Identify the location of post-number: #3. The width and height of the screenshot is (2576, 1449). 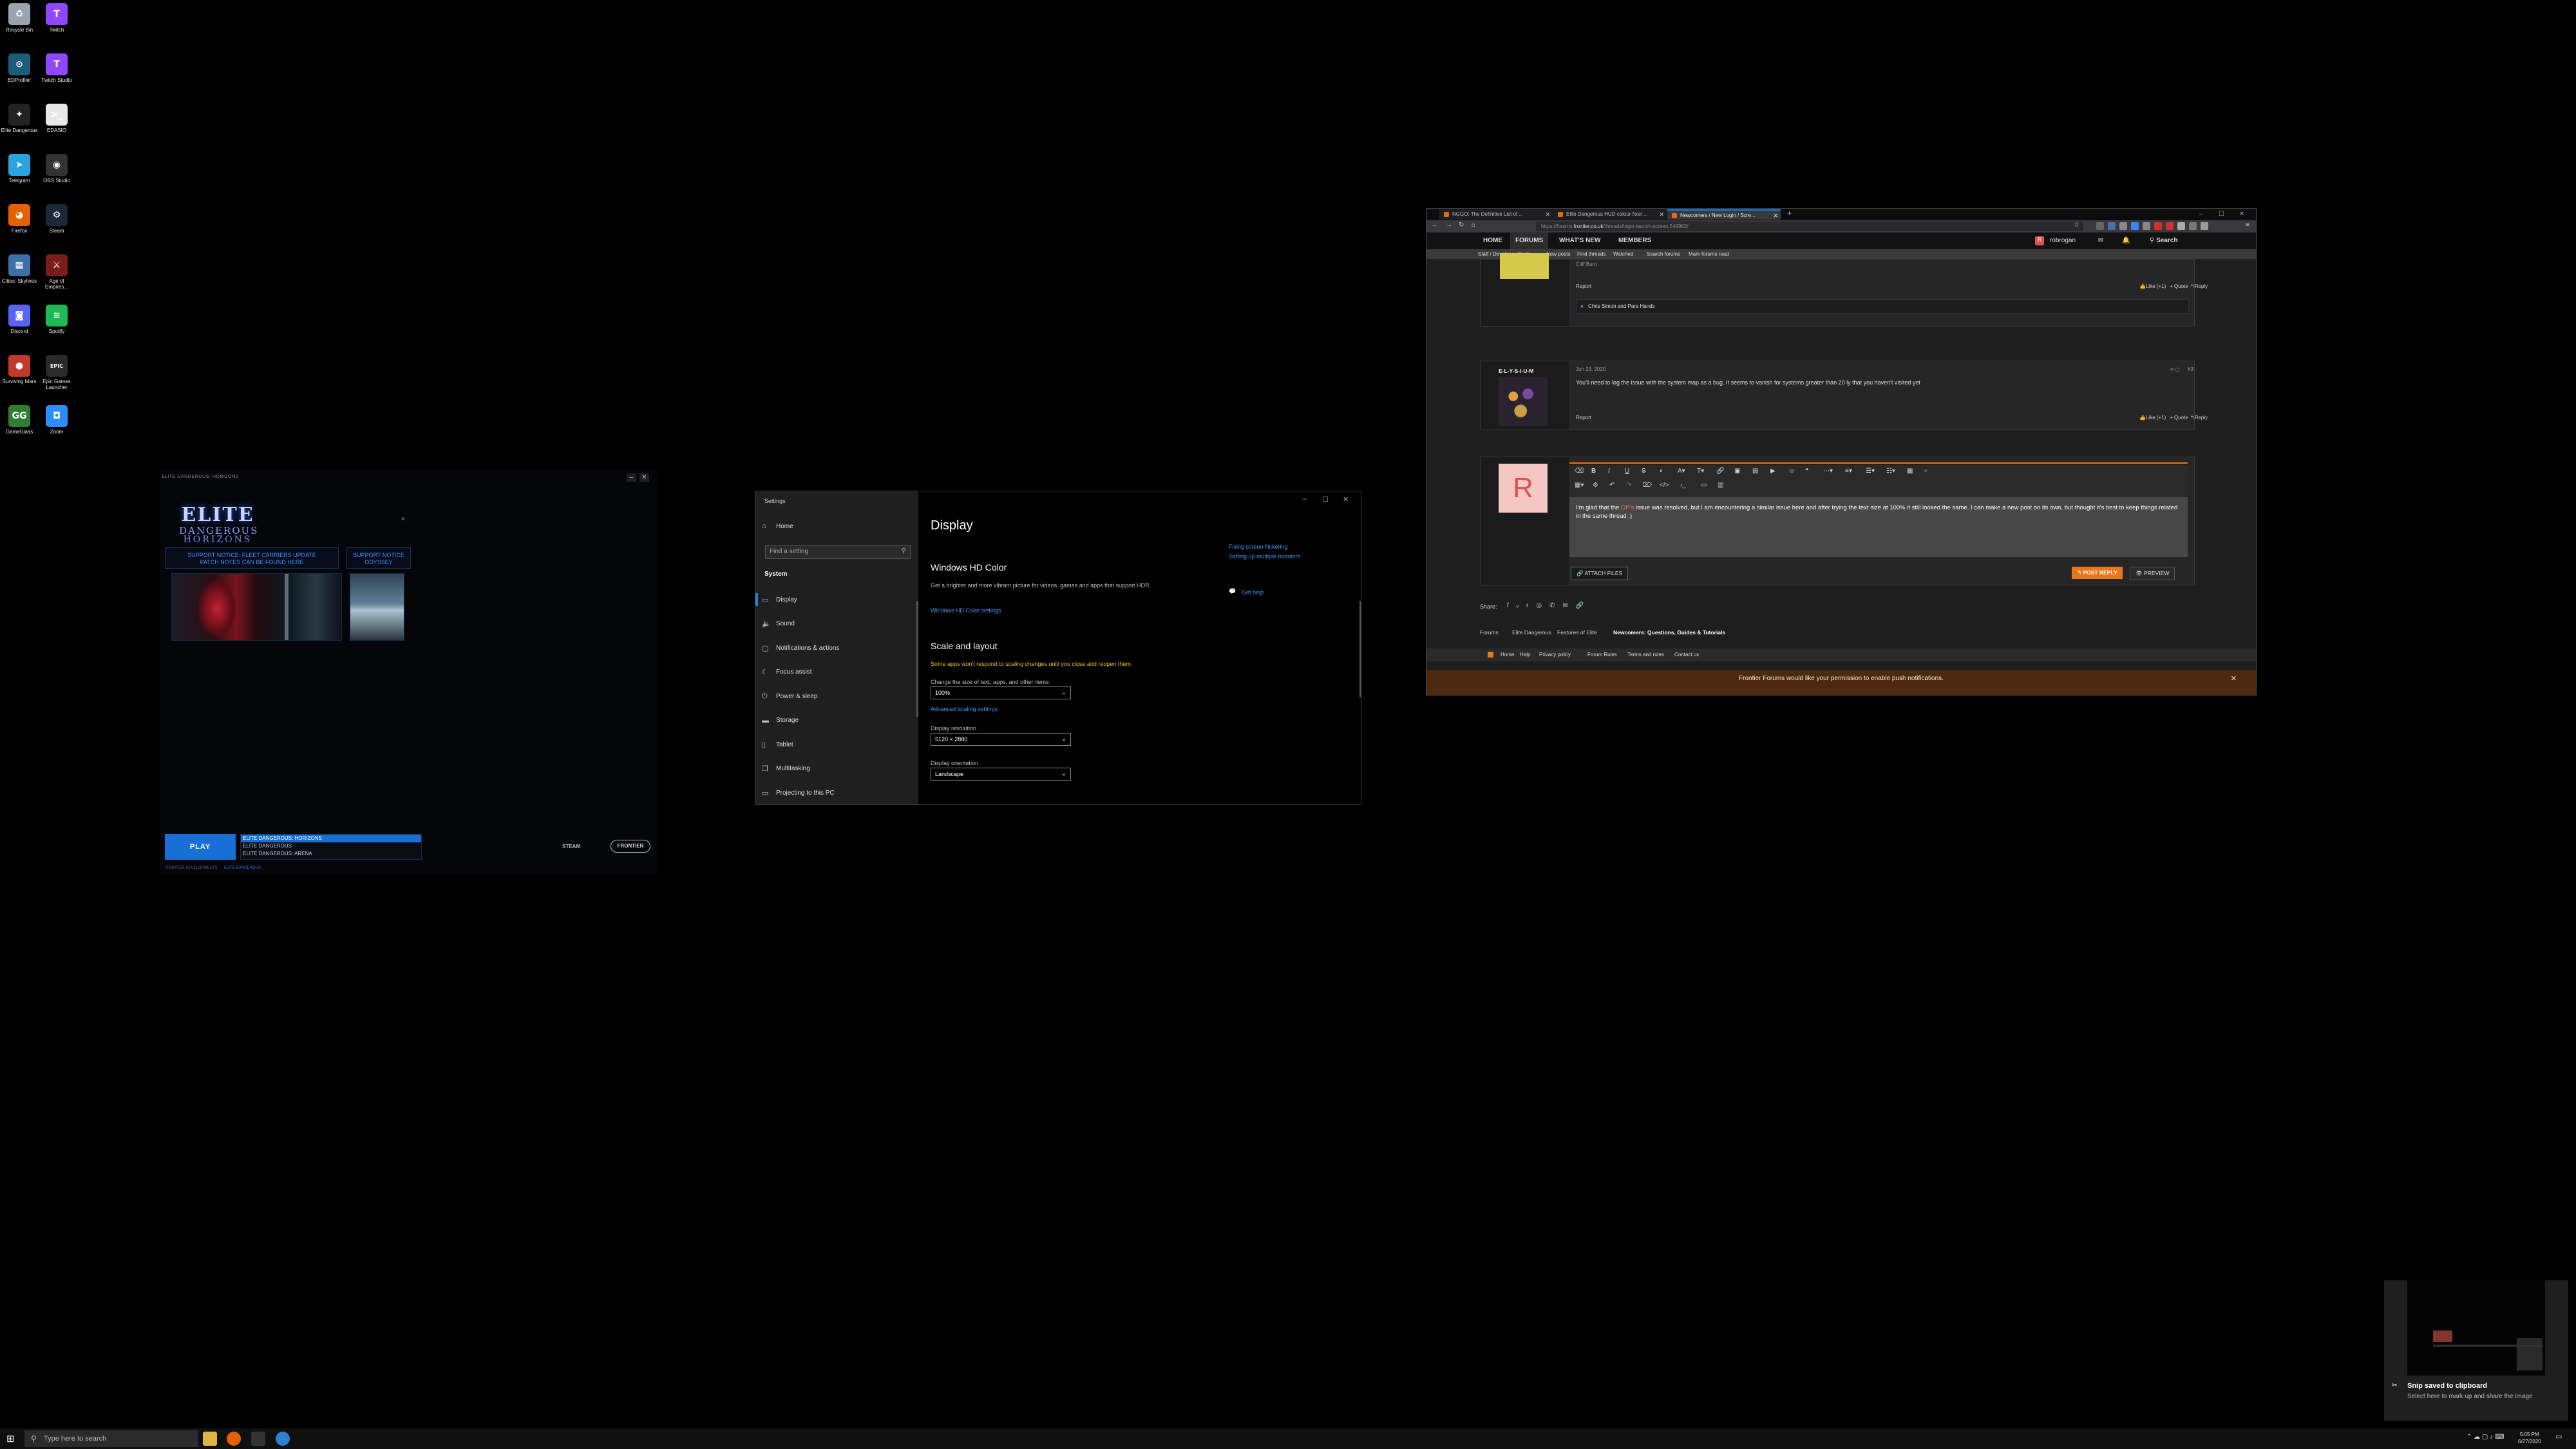
(2190, 369).